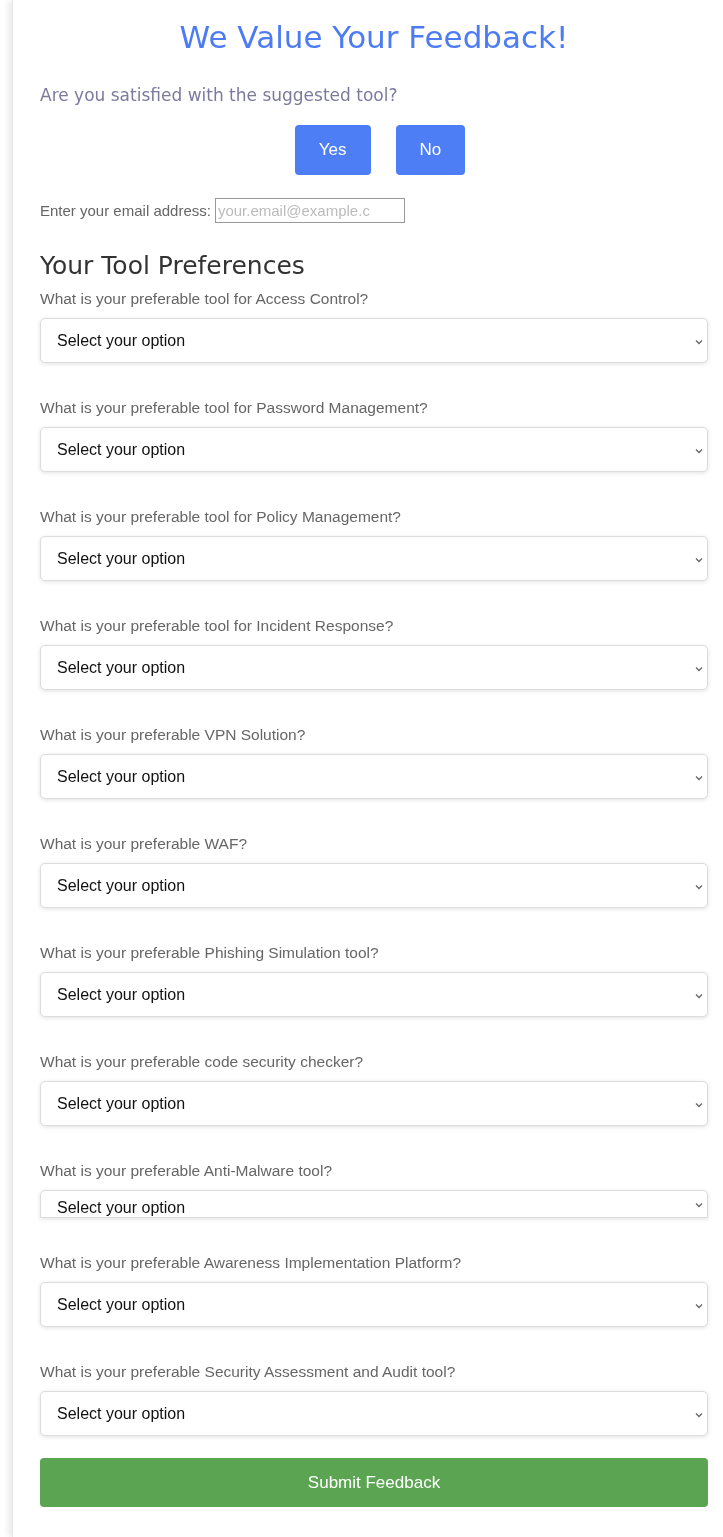 Image resolution: width=723 pixels, height=1537 pixels. I want to click on section-heading: Your Tool Preferences, so click(173, 266).